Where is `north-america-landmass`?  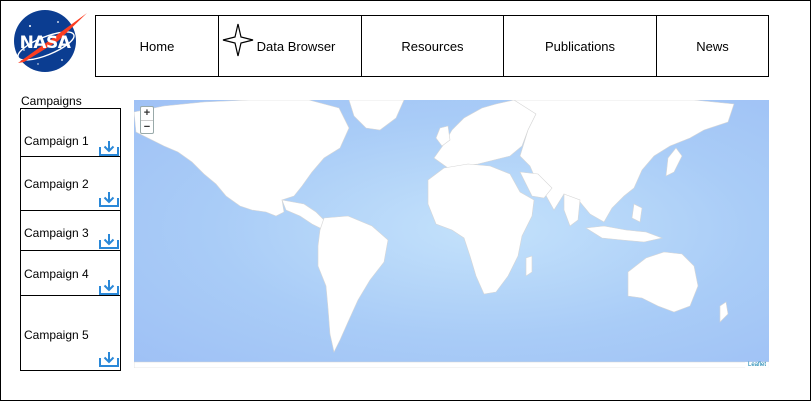 north-america-landmass is located at coordinates (242, 158).